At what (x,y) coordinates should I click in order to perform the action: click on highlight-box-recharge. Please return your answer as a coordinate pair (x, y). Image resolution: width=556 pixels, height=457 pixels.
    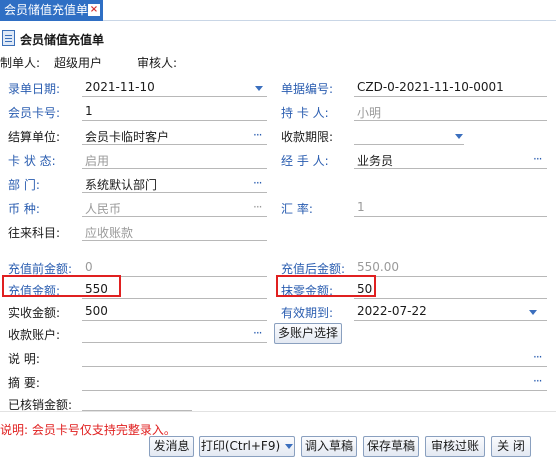
    Looking at the image, I should click on (61, 286).